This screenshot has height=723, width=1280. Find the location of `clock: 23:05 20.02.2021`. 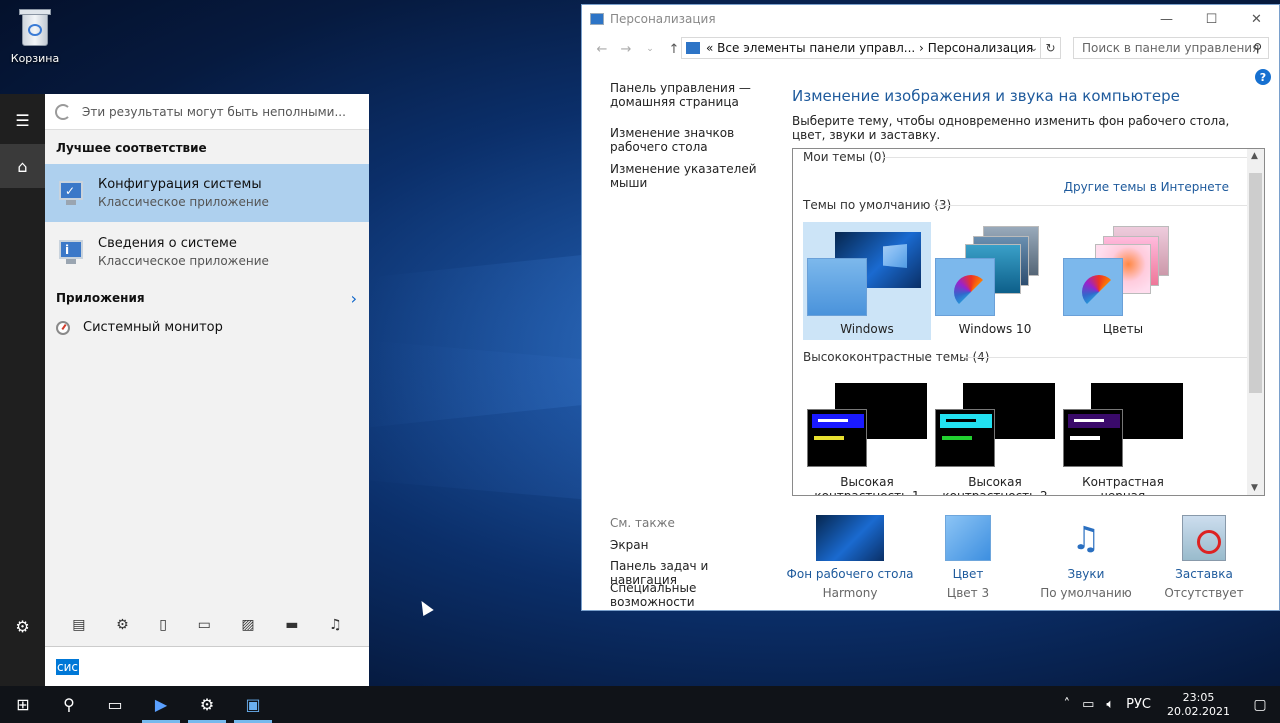

clock: 23:05 20.02.2021 is located at coordinates (1198, 705).